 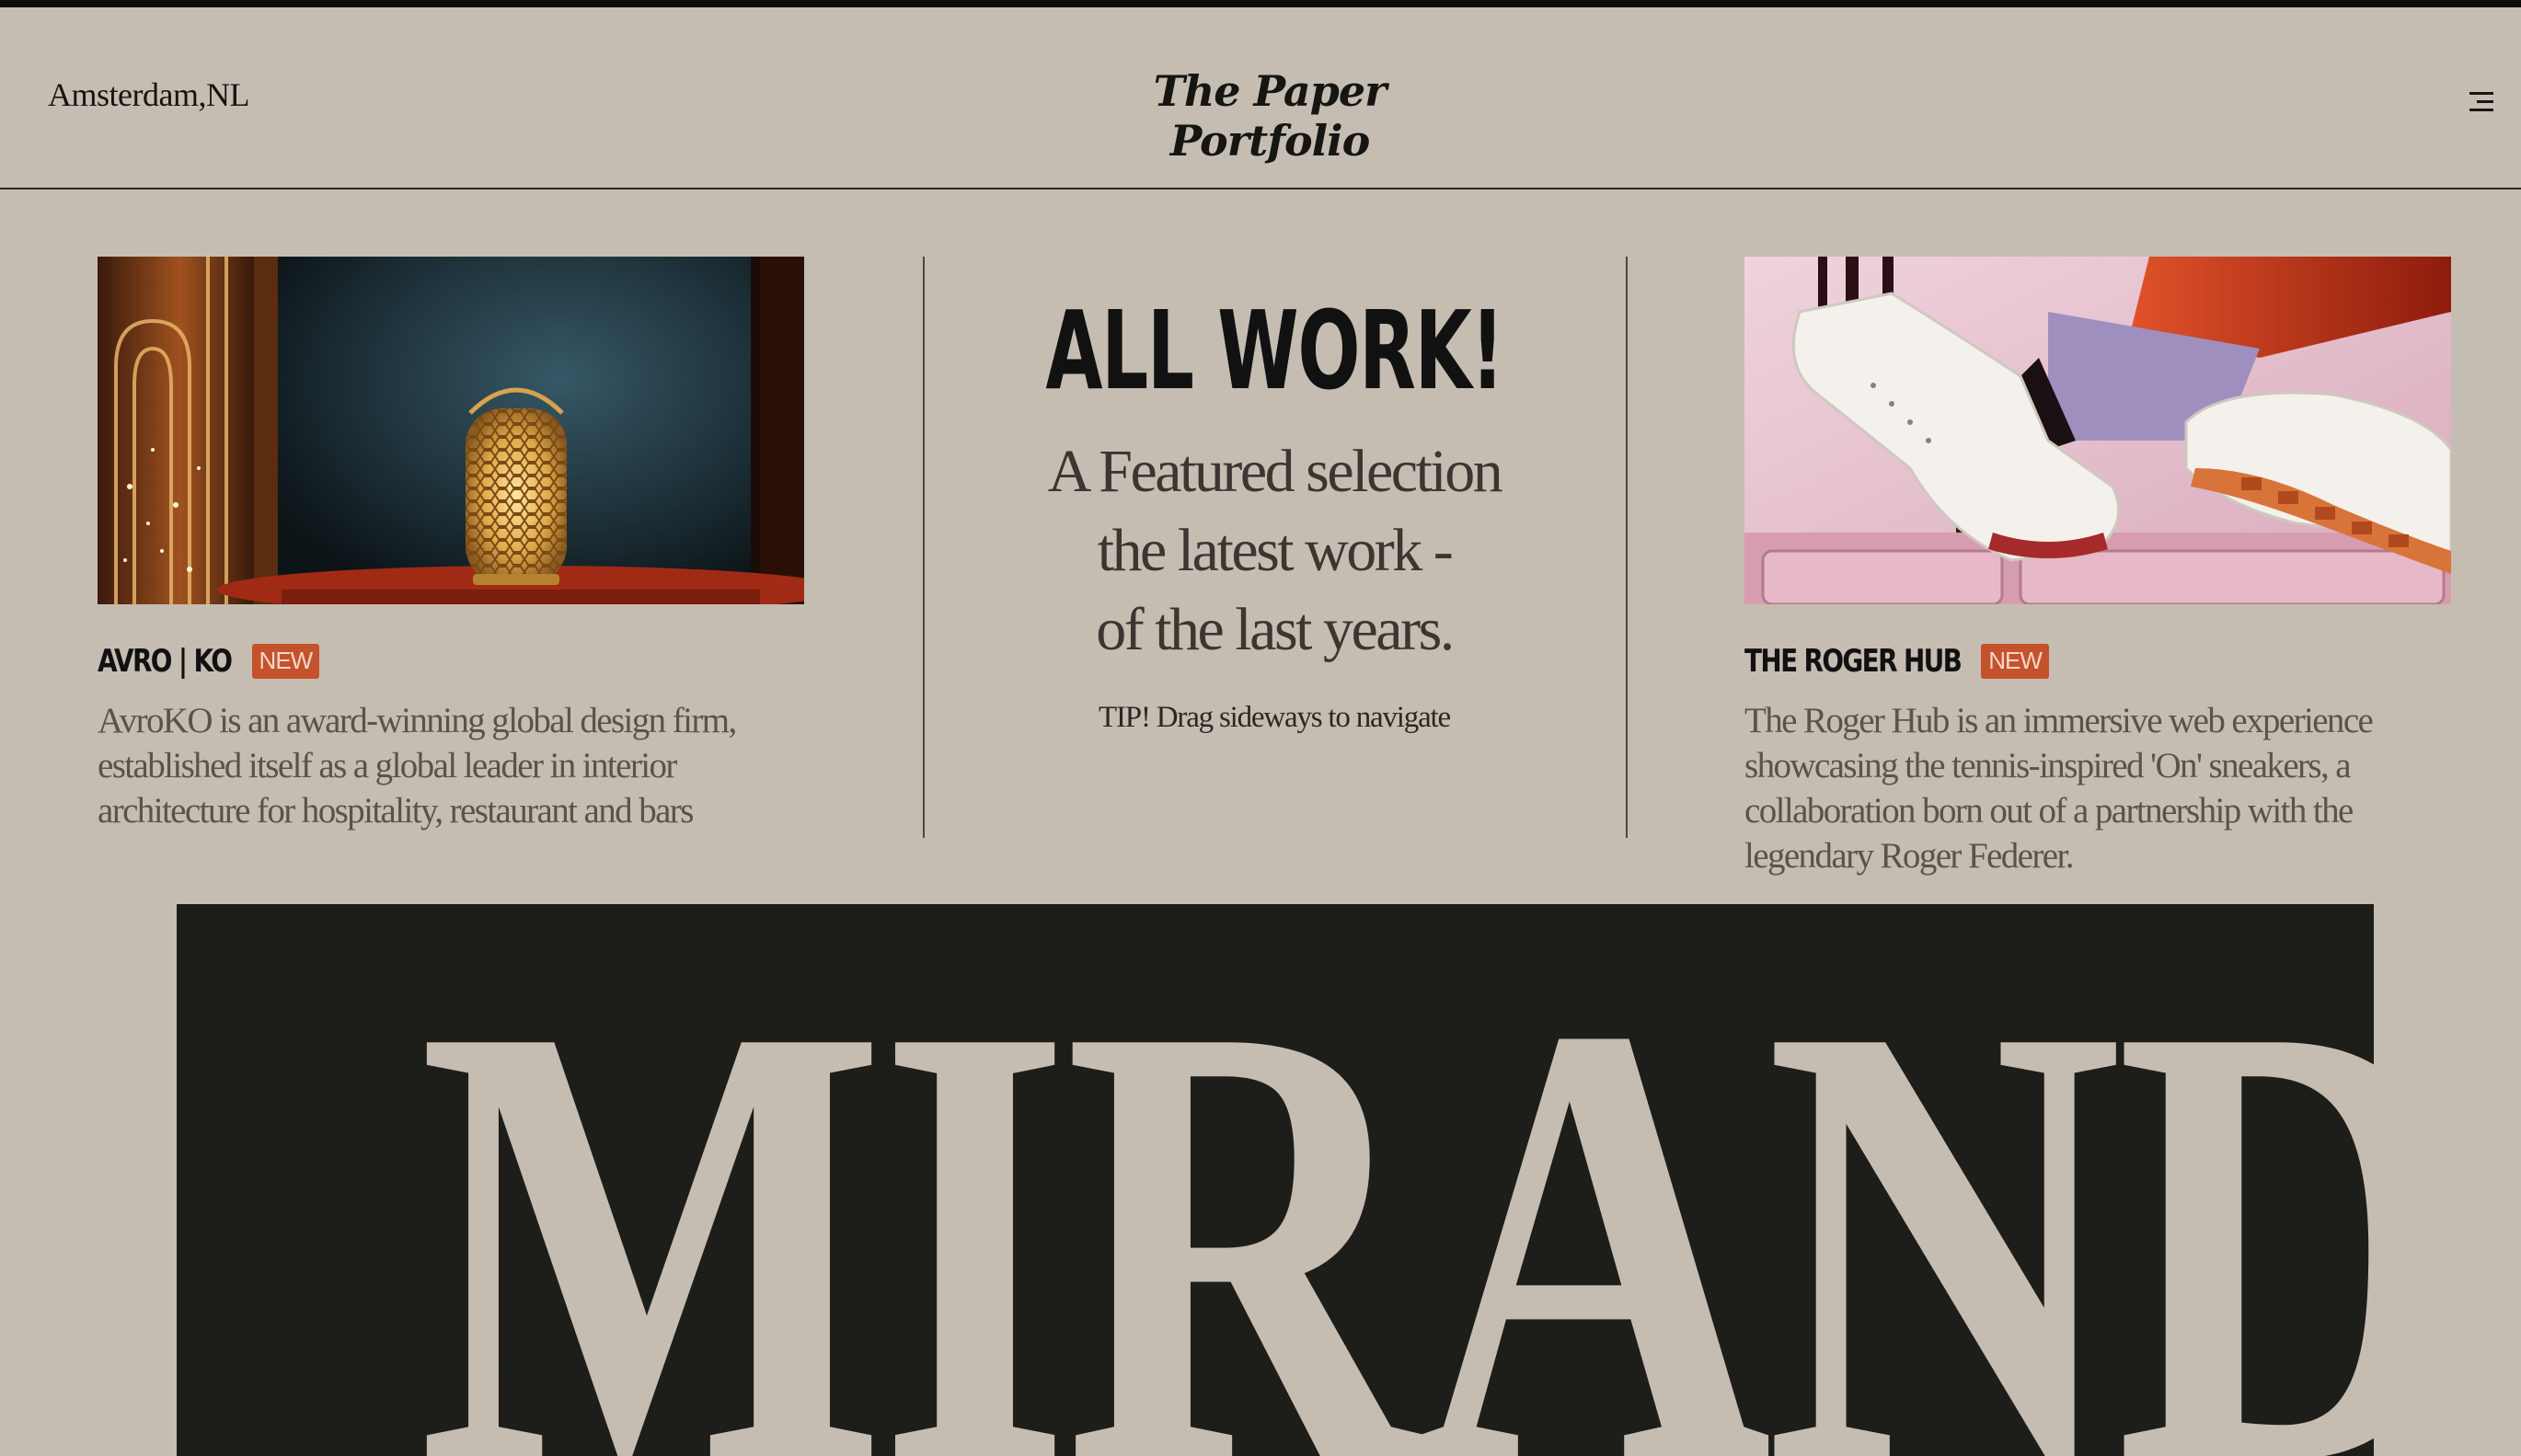 What do you see at coordinates (451, 661) in the screenshot?
I see `project-title-row: AVRO | KO NEW` at bounding box center [451, 661].